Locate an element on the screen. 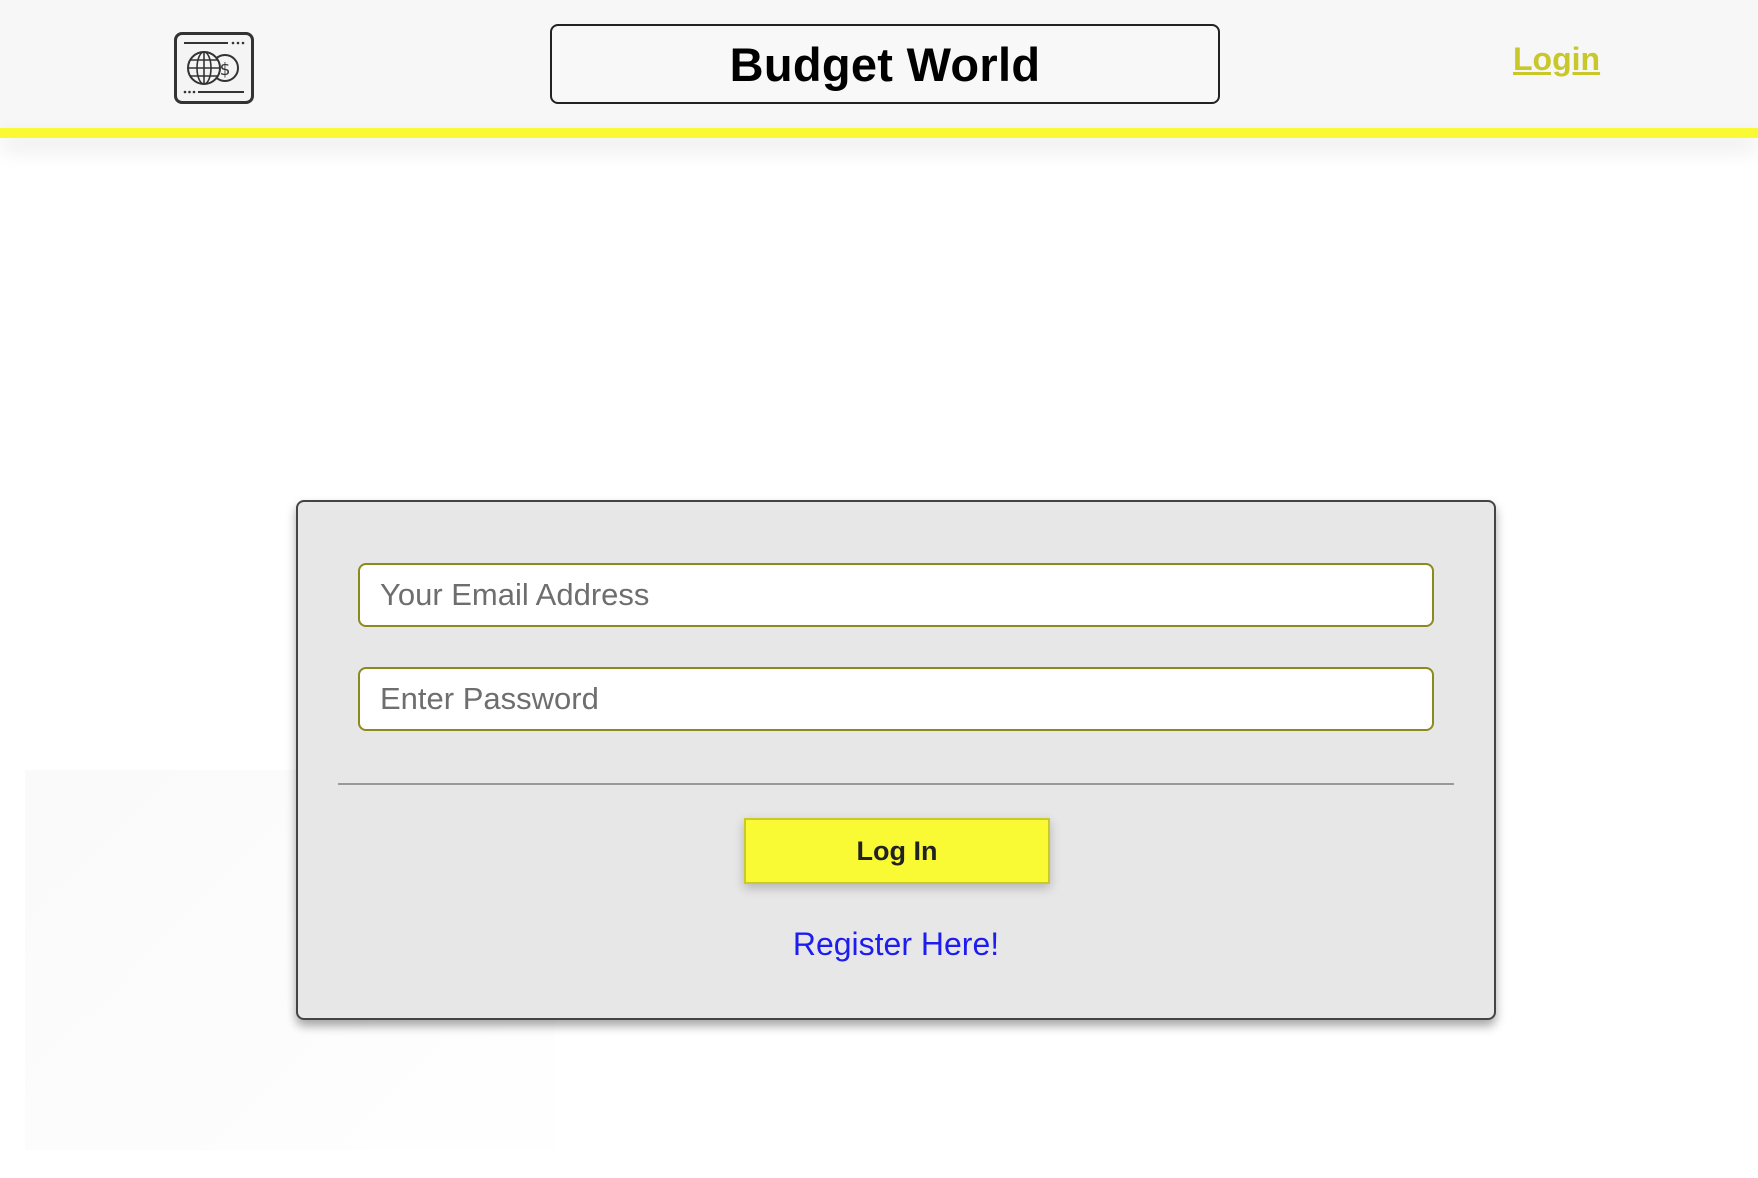  password-input is located at coordinates (896, 699).